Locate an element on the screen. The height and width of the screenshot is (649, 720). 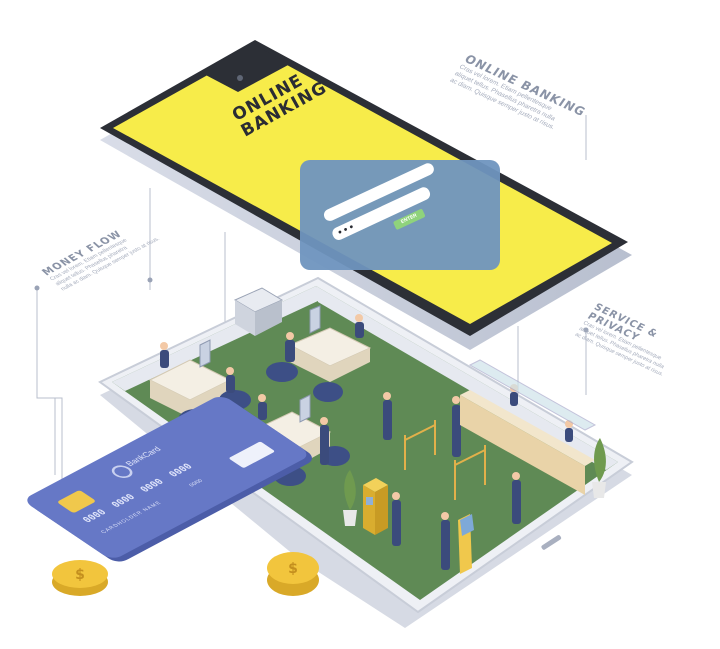
dollar-coin-icon: $ $ is located at coordinates (185, 574).